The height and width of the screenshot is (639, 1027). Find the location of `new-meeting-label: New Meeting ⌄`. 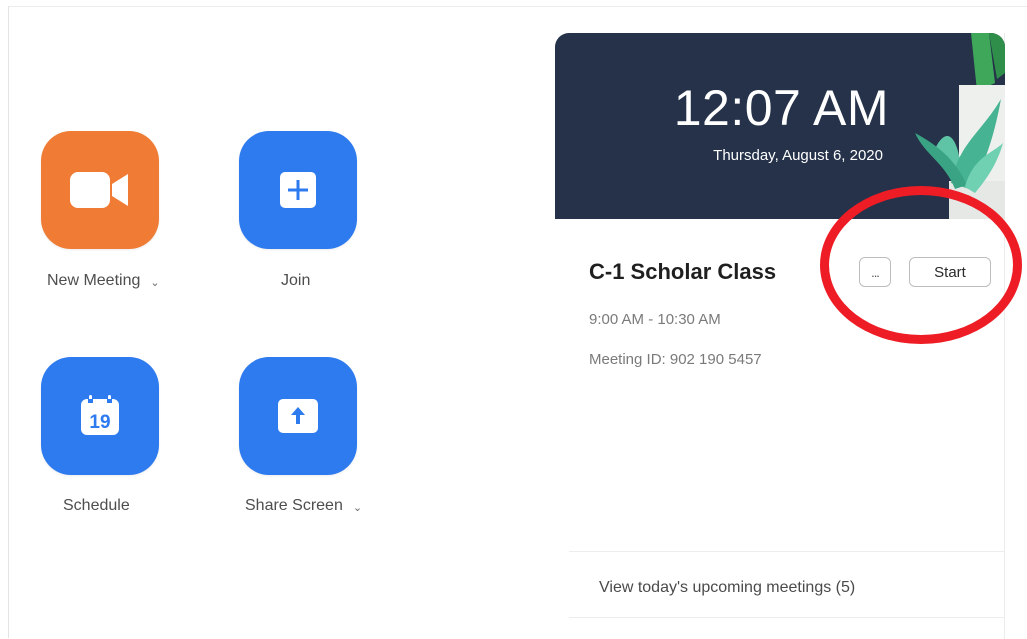

new-meeting-label: New Meeting ⌄ is located at coordinates (103, 281).